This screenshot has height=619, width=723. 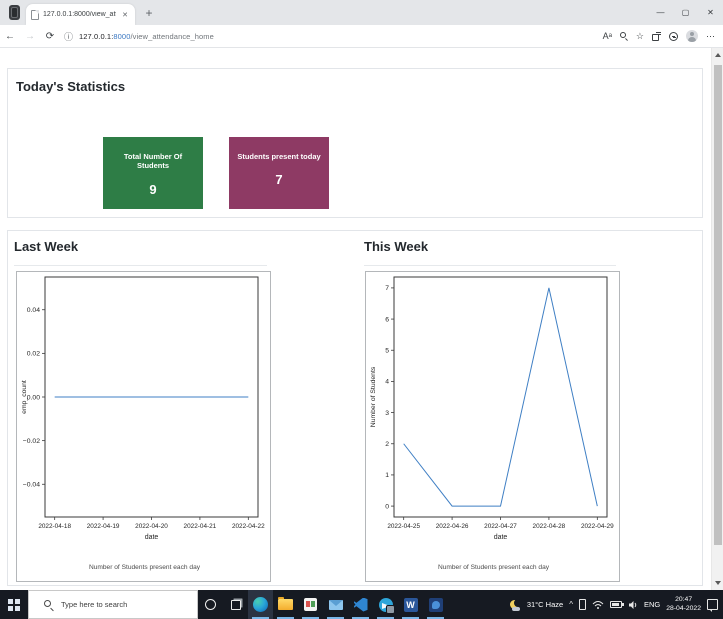 I want to click on cortana-button, so click(x=210, y=604).